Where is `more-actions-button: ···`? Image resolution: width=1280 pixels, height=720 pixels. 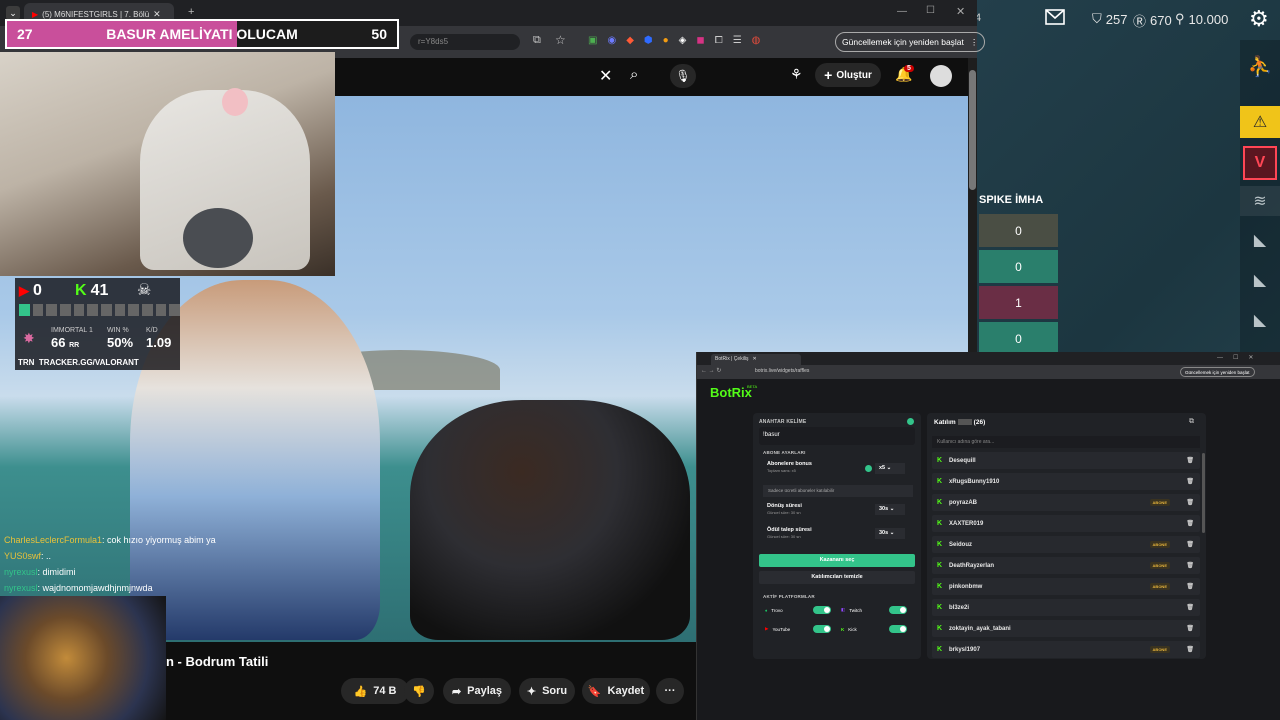 more-actions-button: ··· is located at coordinates (670, 691).